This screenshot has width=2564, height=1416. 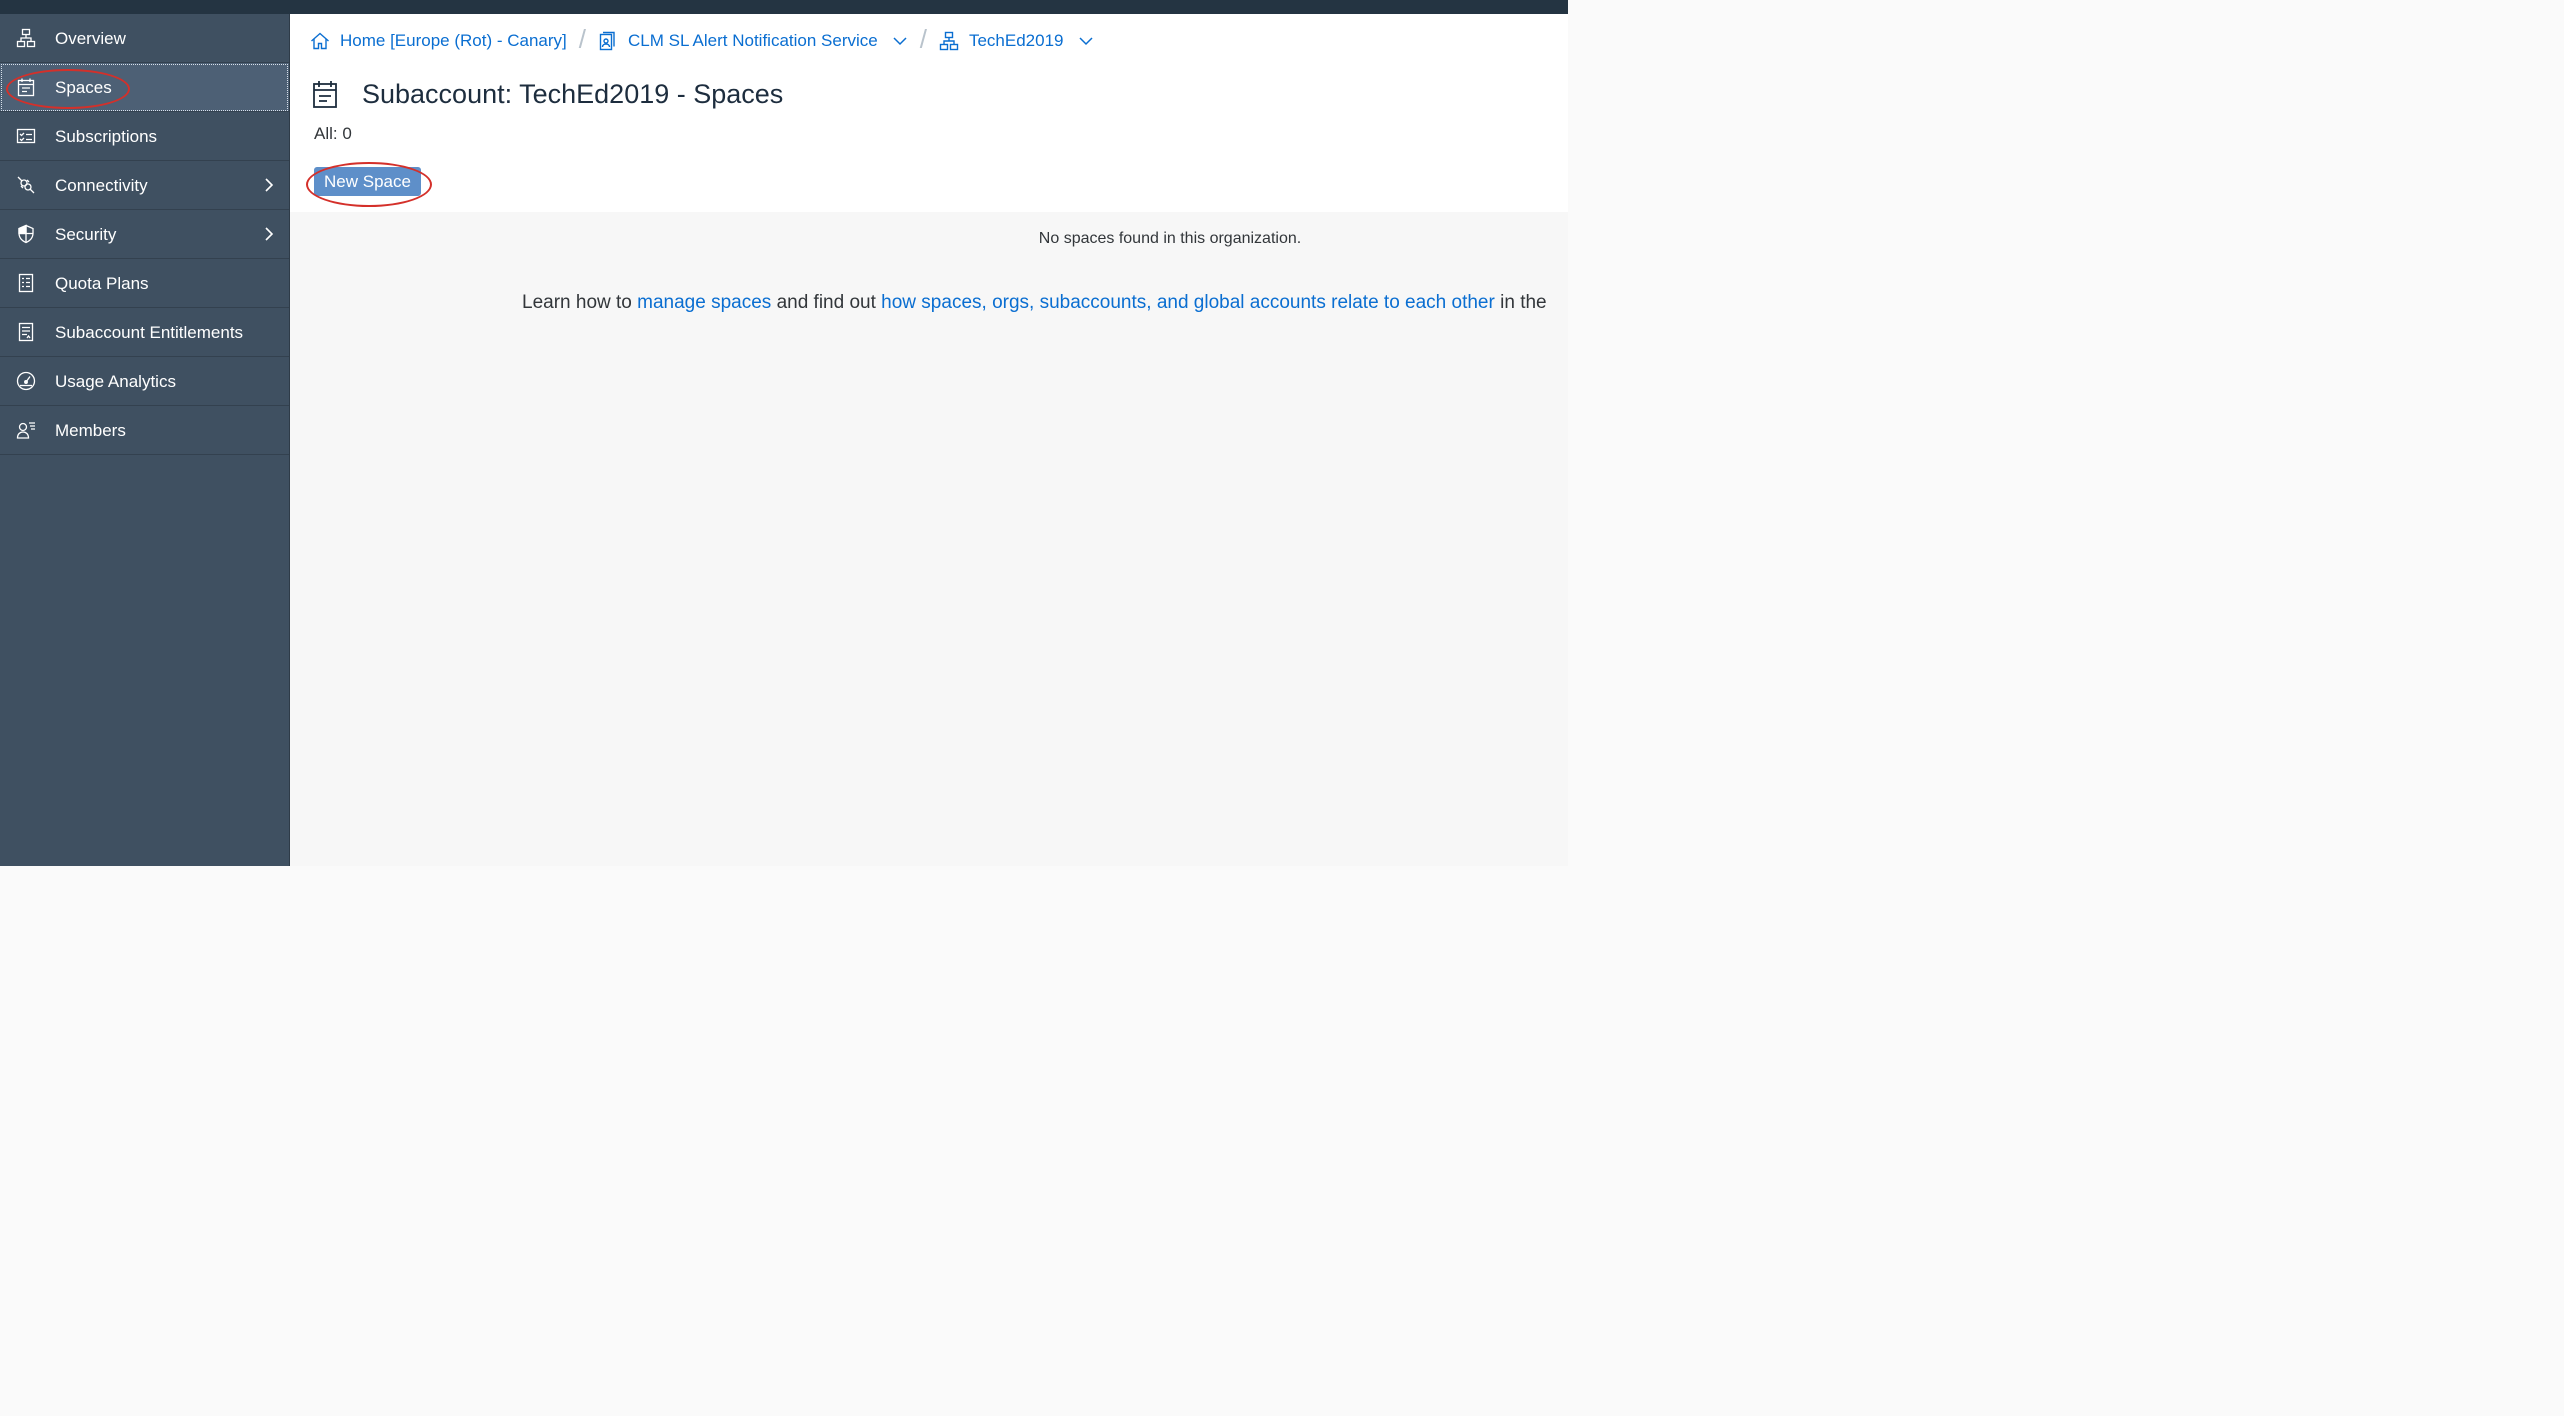 What do you see at coordinates (573, 93) in the screenshot?
I see `page-title: Subaccount: TechEd2019 - Spaces` at bounding box center [573, 93].